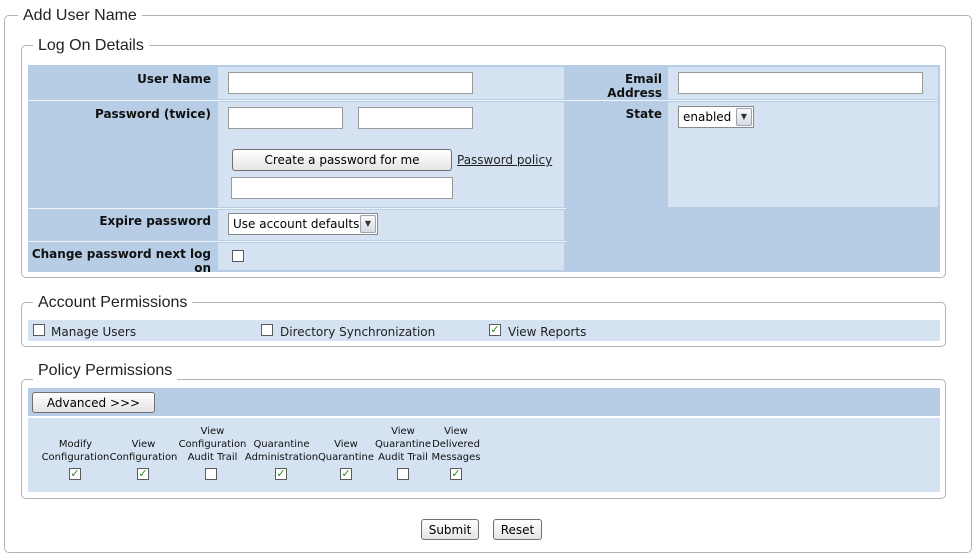 This screenshot has width=979, height=557. I want to click on expire-password-select: Use account defaults ▼, so click(303, 224).